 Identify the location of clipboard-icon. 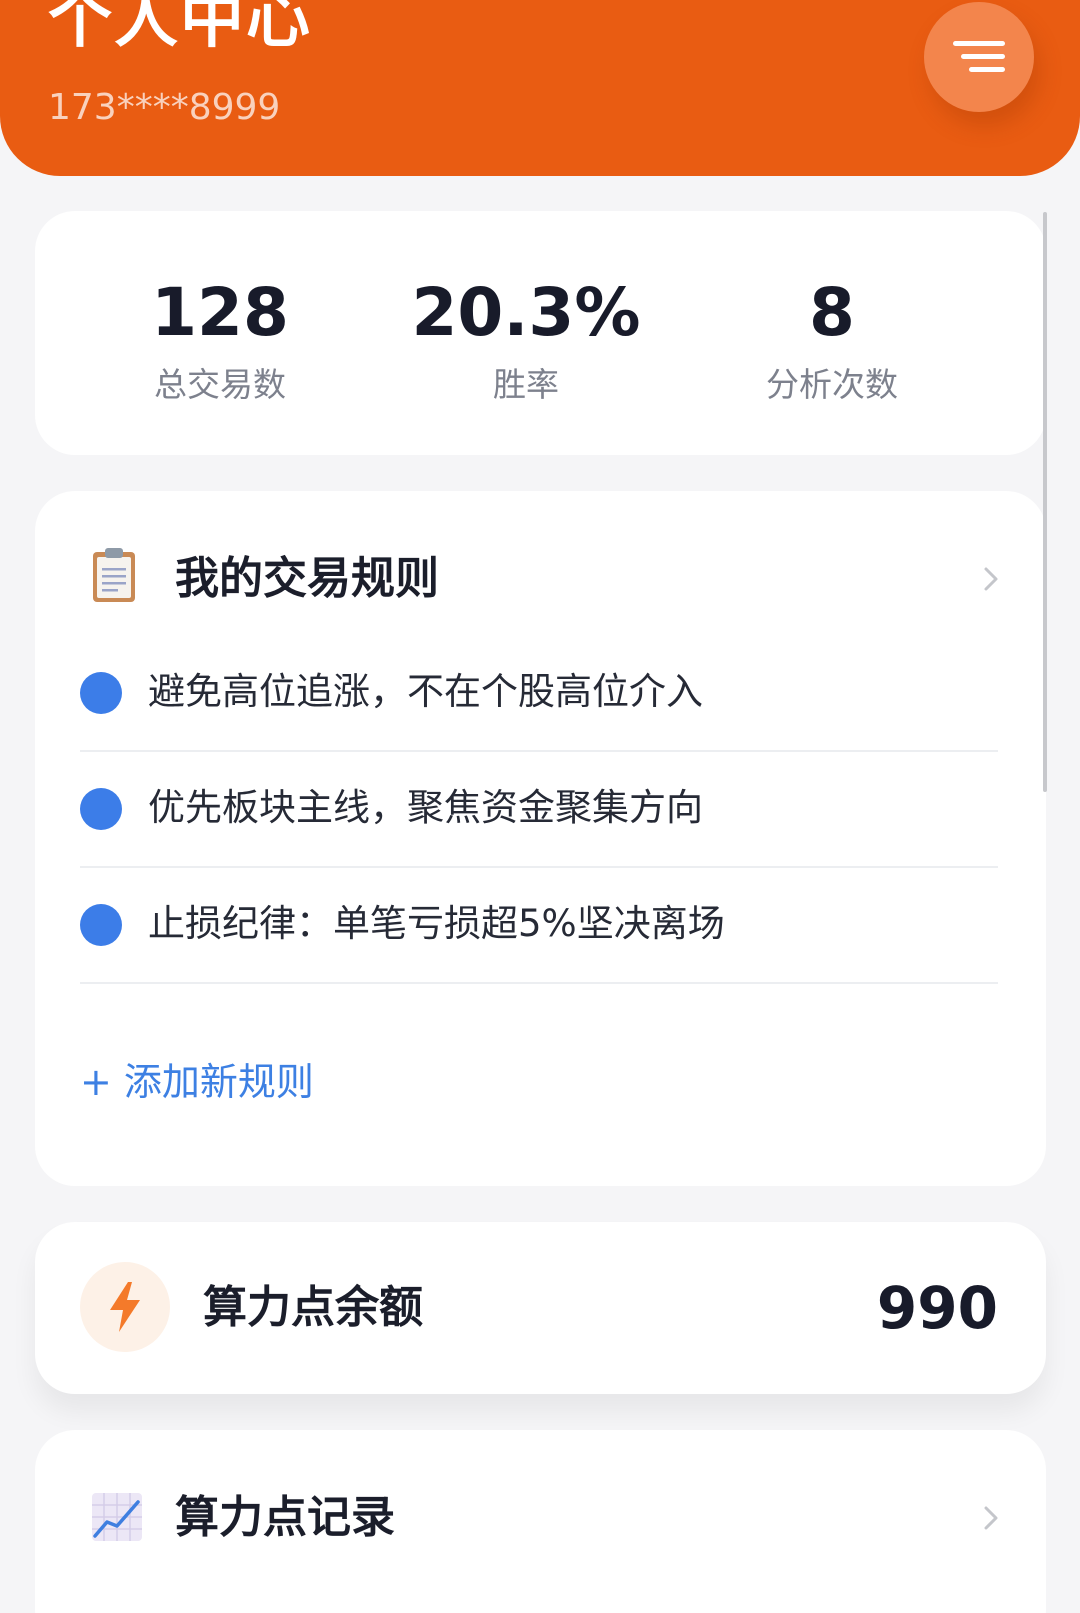
(114, 575).